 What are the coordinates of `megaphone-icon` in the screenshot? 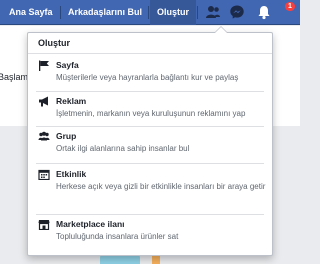 It's located at (43, 101).